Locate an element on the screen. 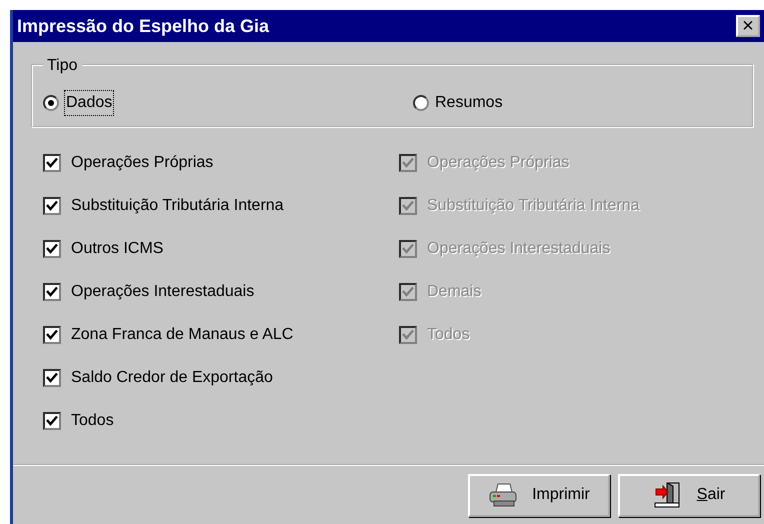 Image resolution: width=764 pixels, height=524 pixels. printer-icon is located at coordinates (503, 495).